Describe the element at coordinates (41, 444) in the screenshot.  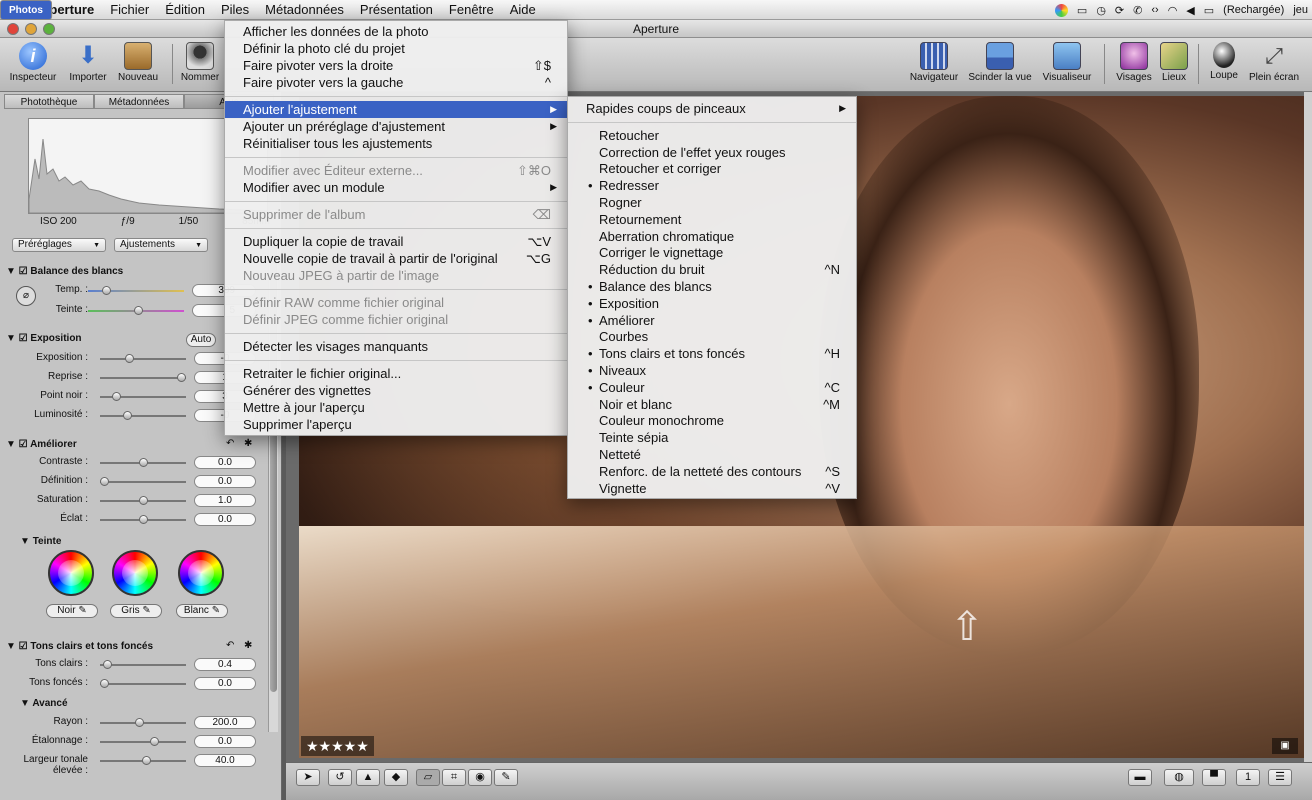
I see `enhance-header: ▼ ☑ Améliorer` at that location.